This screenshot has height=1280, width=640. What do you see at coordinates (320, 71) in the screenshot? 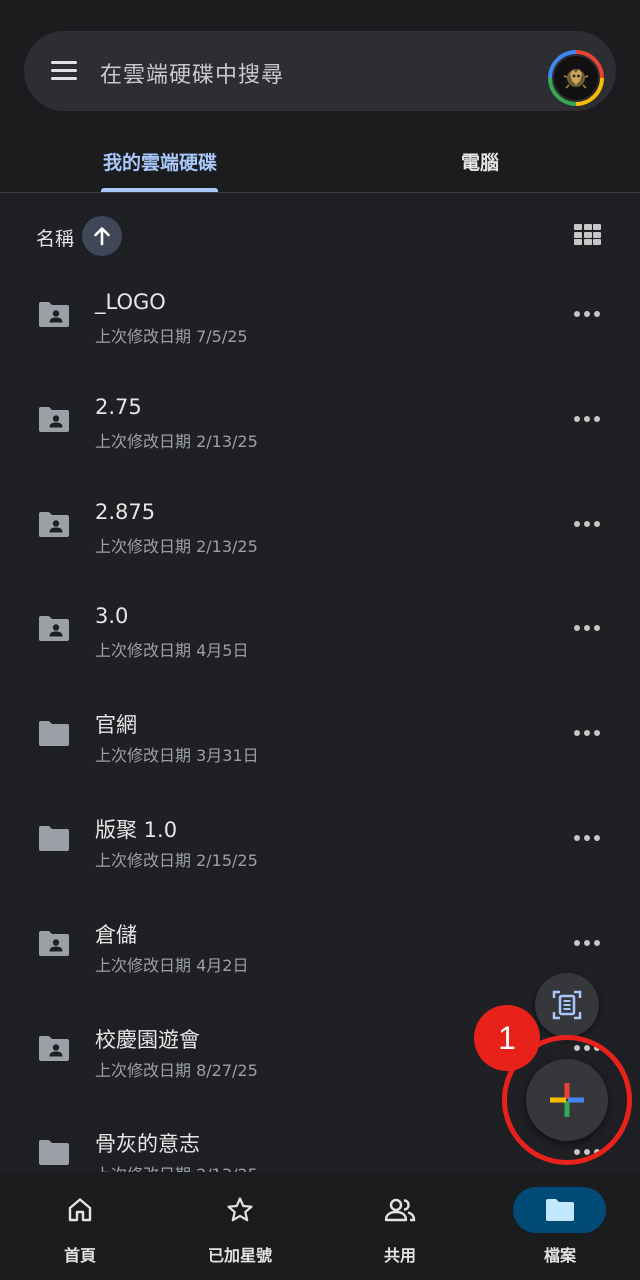
I see `search-bar: 在雲端硬碟中搜尋` at bounding box center [320, 71].